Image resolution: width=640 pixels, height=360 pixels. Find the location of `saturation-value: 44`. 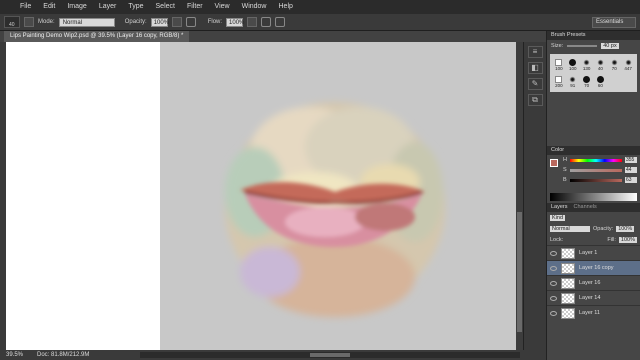

saturation-value: 44 is located at coordinates (631, 170).